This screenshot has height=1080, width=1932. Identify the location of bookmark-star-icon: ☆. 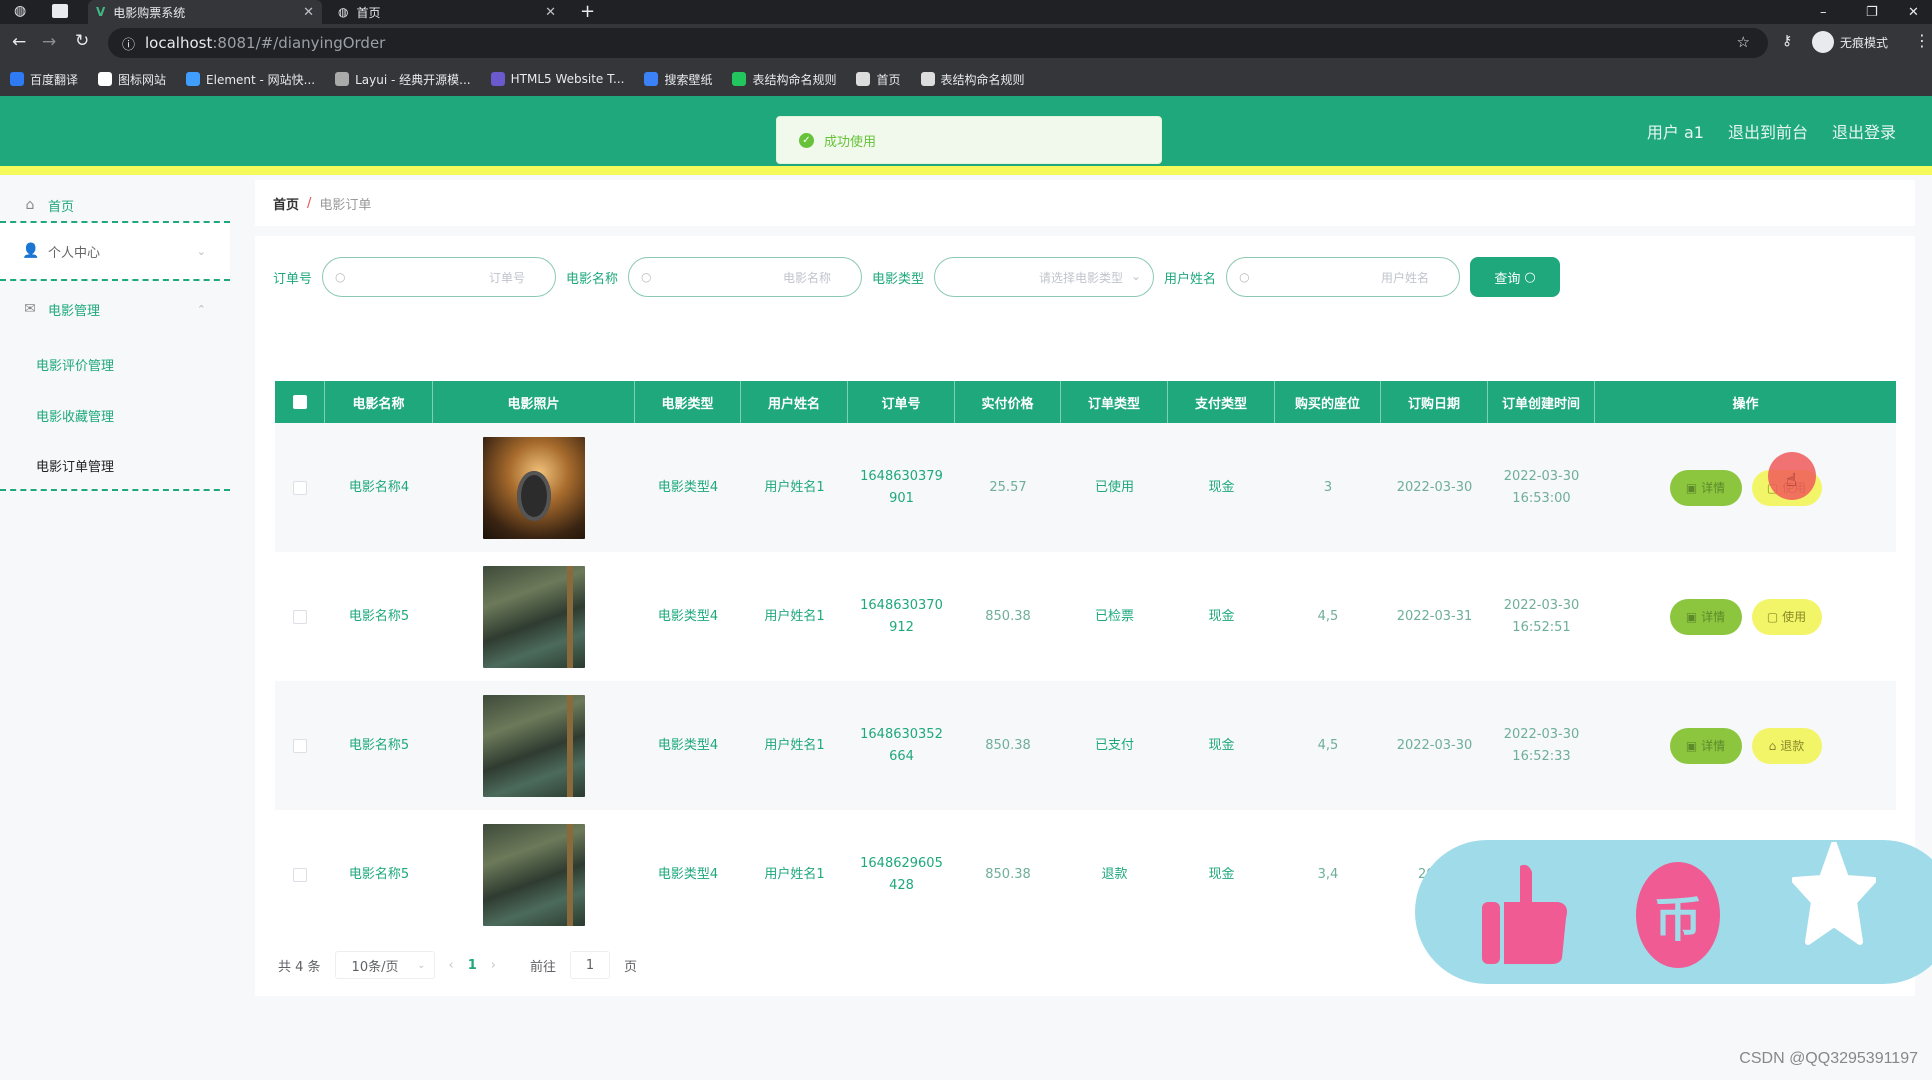
(1743, 42).